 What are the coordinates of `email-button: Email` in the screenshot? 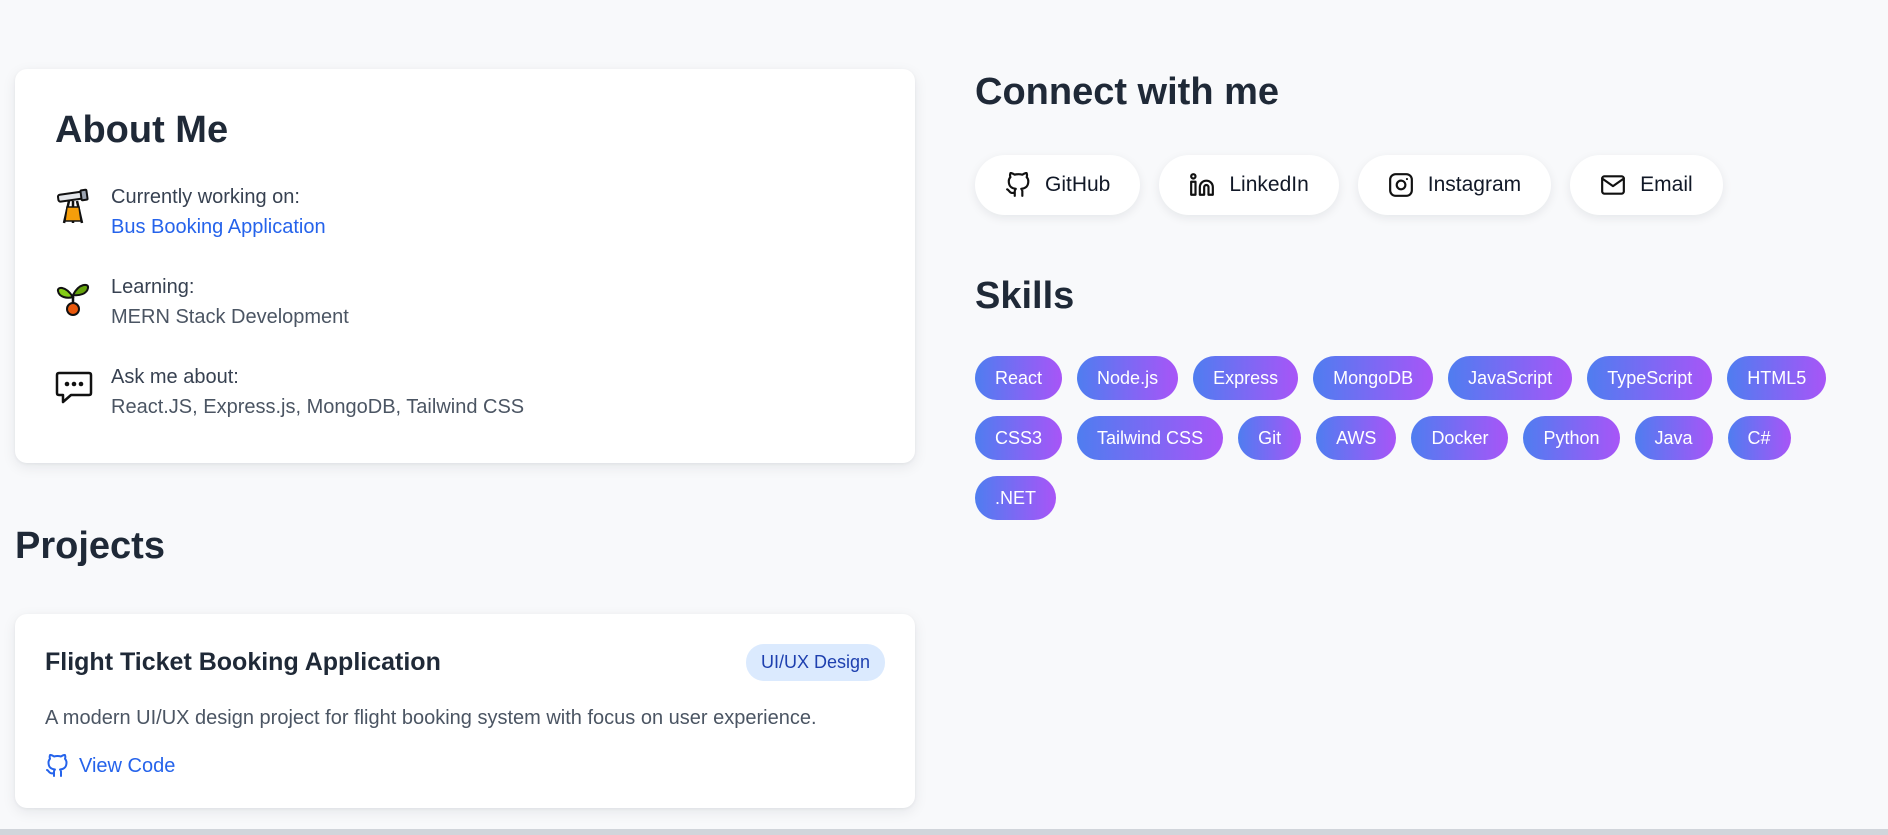 It's located at (1646, 185).